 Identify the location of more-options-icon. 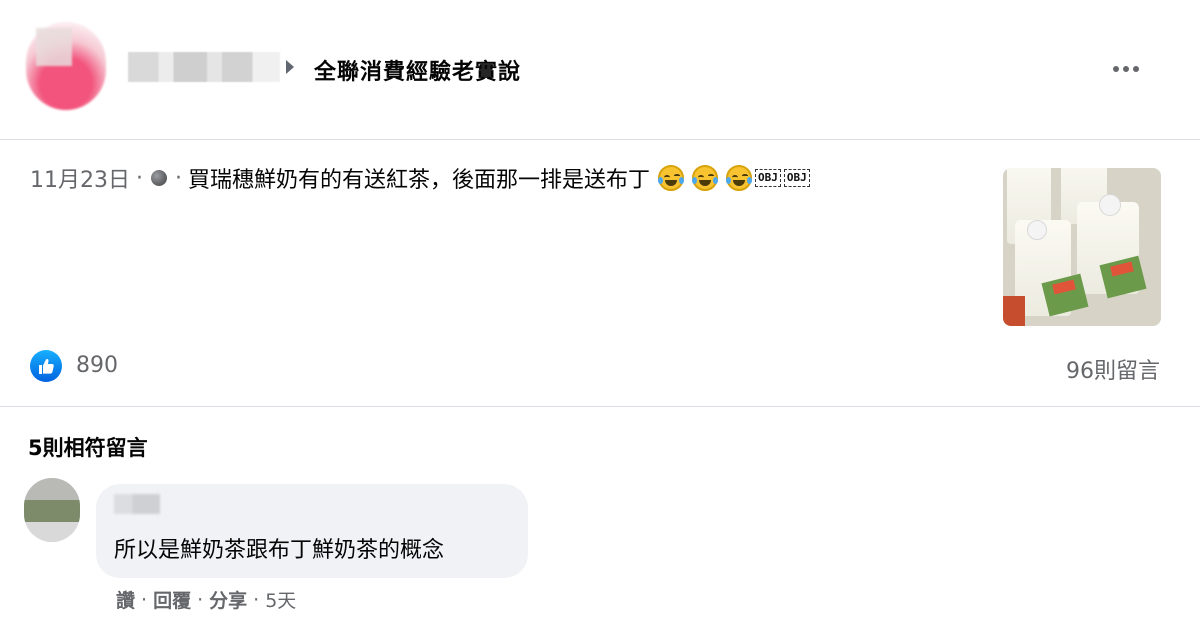
(1126, 69).